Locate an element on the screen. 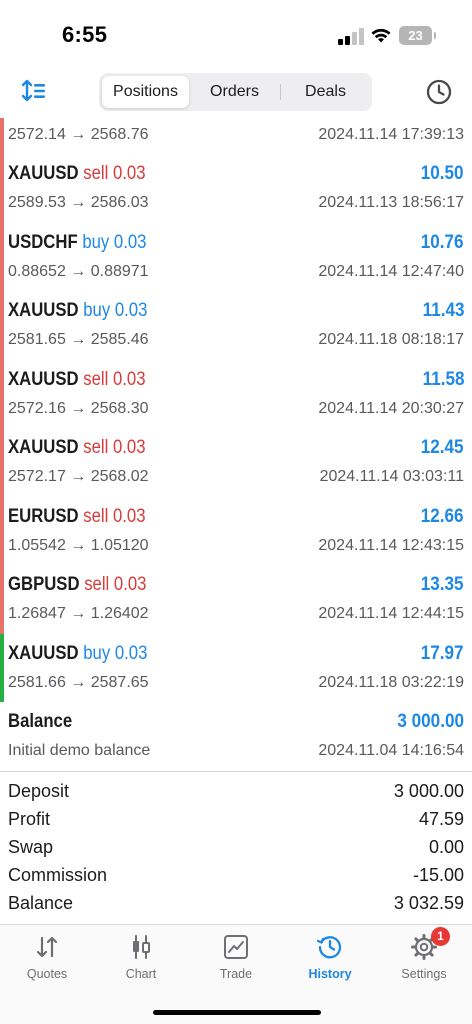 Image resolution: width=472 pixels, height=1024 pixels. deal-time: 2024.11.14 17:39:13 is located at coordinates (391, 134).